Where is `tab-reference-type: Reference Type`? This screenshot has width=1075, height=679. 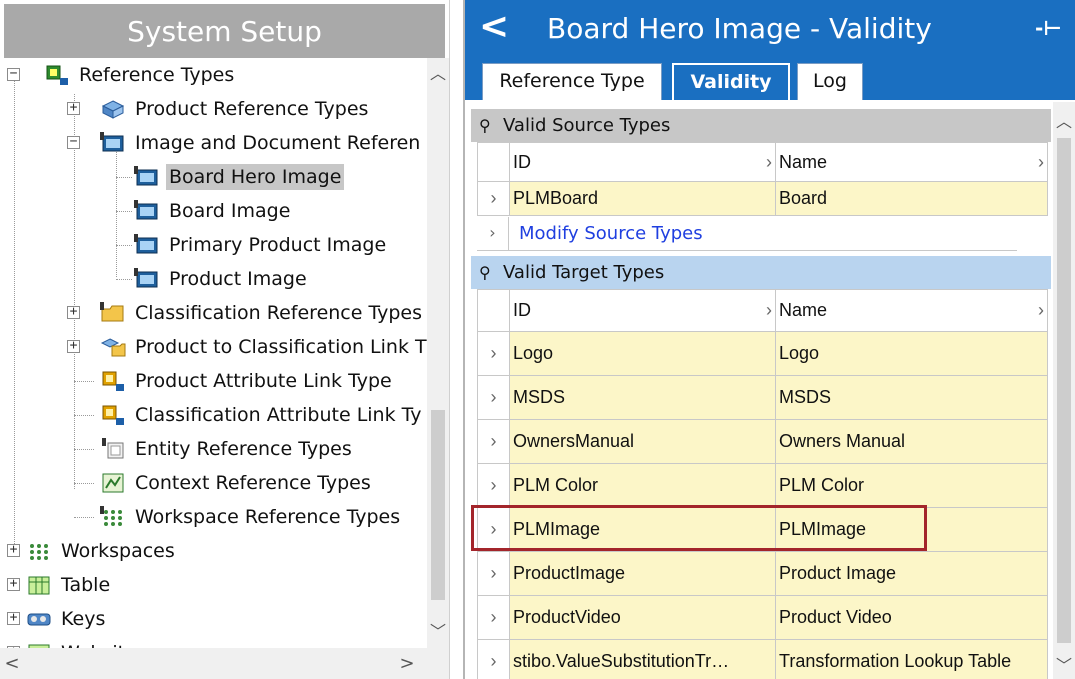 tab-reference-type: Reference Type is located at coordinates (572, 81).